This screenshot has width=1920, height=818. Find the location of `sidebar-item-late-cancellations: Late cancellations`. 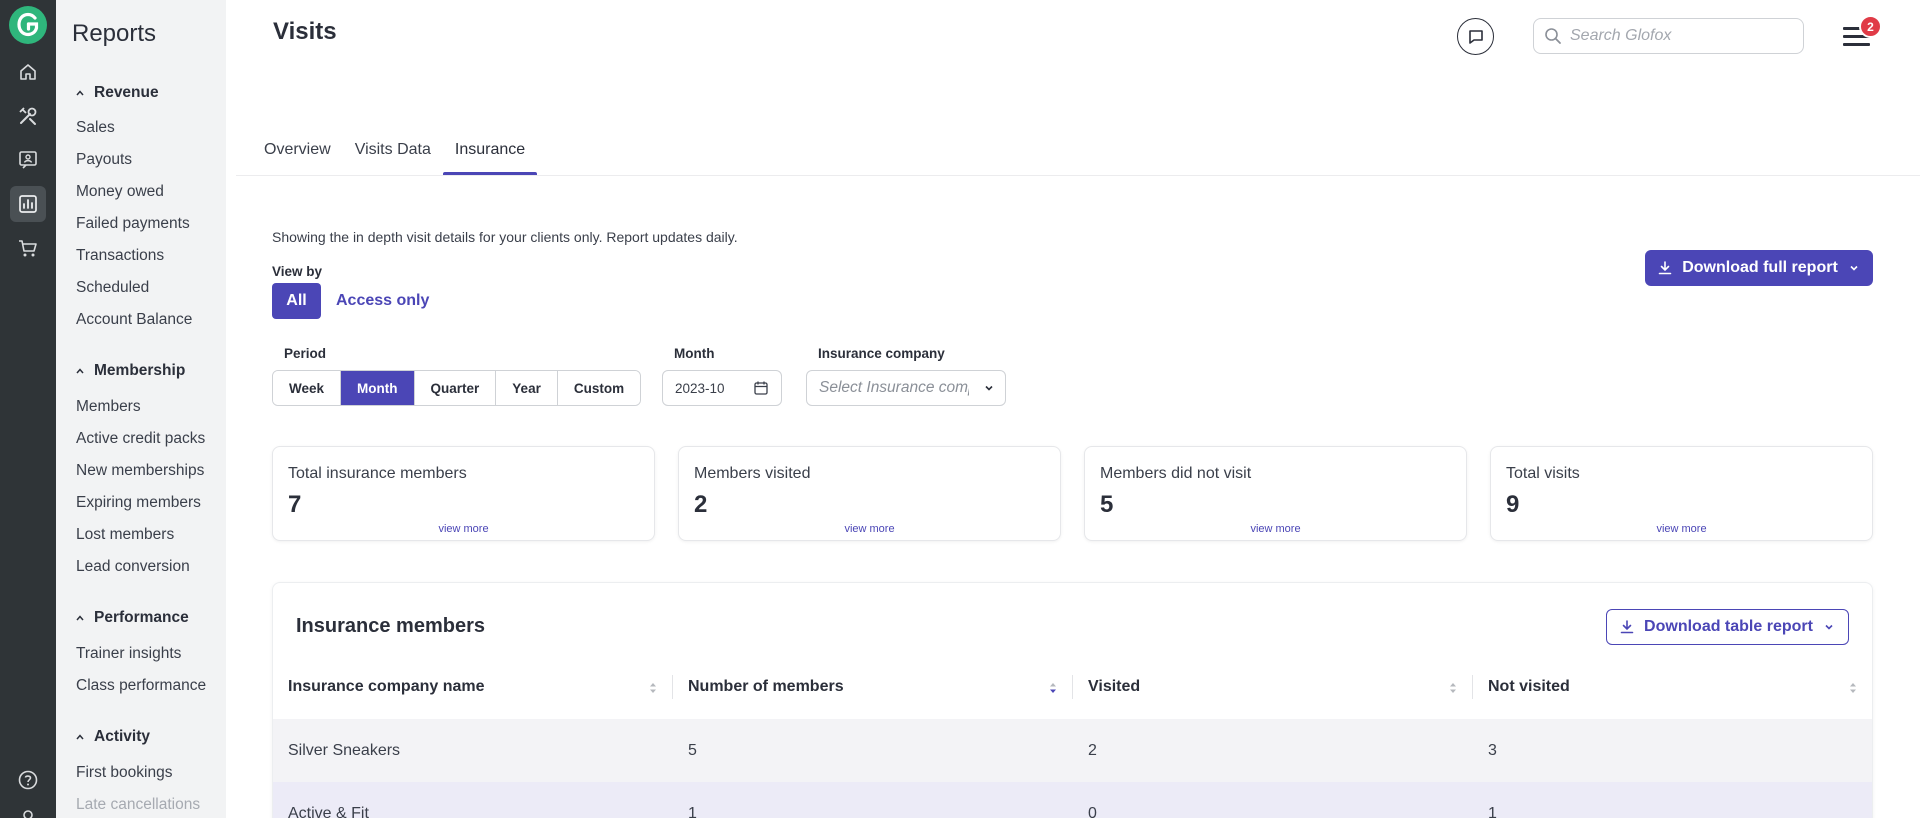

sidebar-item-late-cancellations: Late cancellations is located at coordinates (138, 805).